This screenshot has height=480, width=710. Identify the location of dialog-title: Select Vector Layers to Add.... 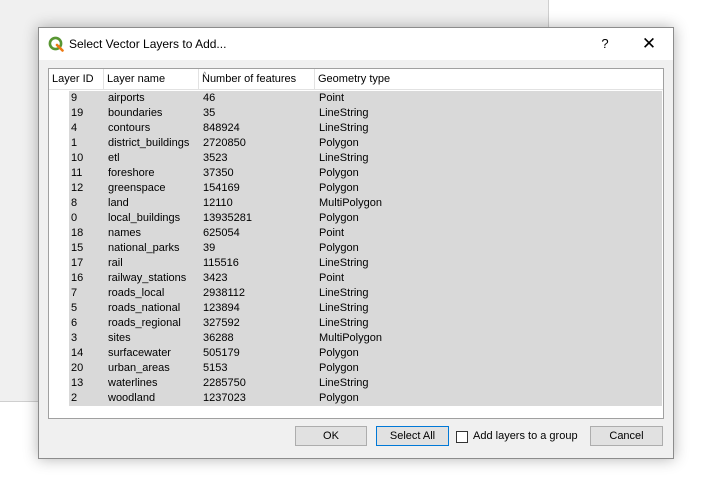
(148, 44).